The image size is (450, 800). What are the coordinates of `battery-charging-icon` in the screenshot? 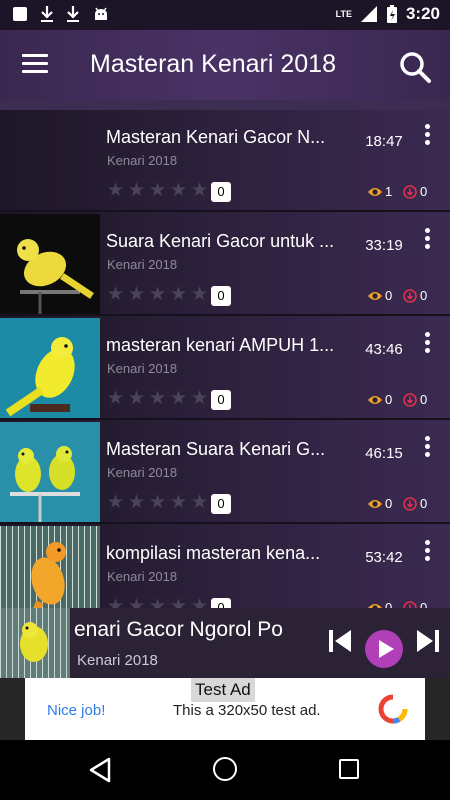 It's located at (391, 14).